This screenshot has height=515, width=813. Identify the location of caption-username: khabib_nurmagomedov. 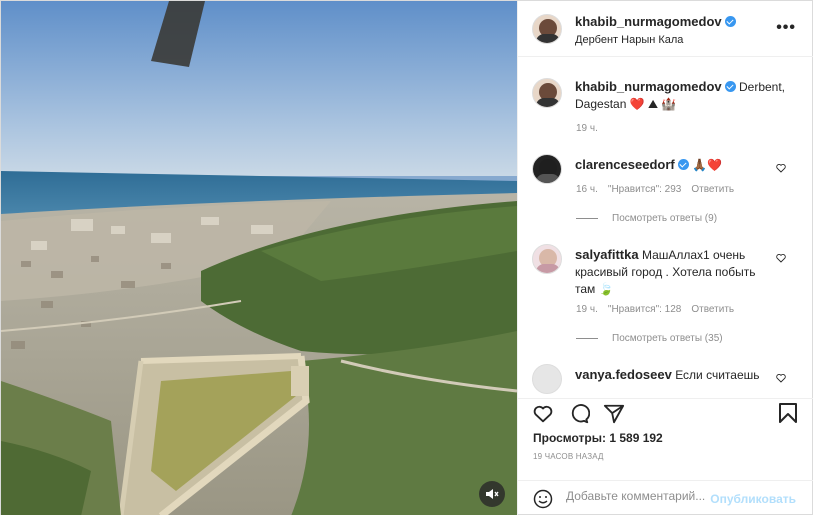
(648, 86).